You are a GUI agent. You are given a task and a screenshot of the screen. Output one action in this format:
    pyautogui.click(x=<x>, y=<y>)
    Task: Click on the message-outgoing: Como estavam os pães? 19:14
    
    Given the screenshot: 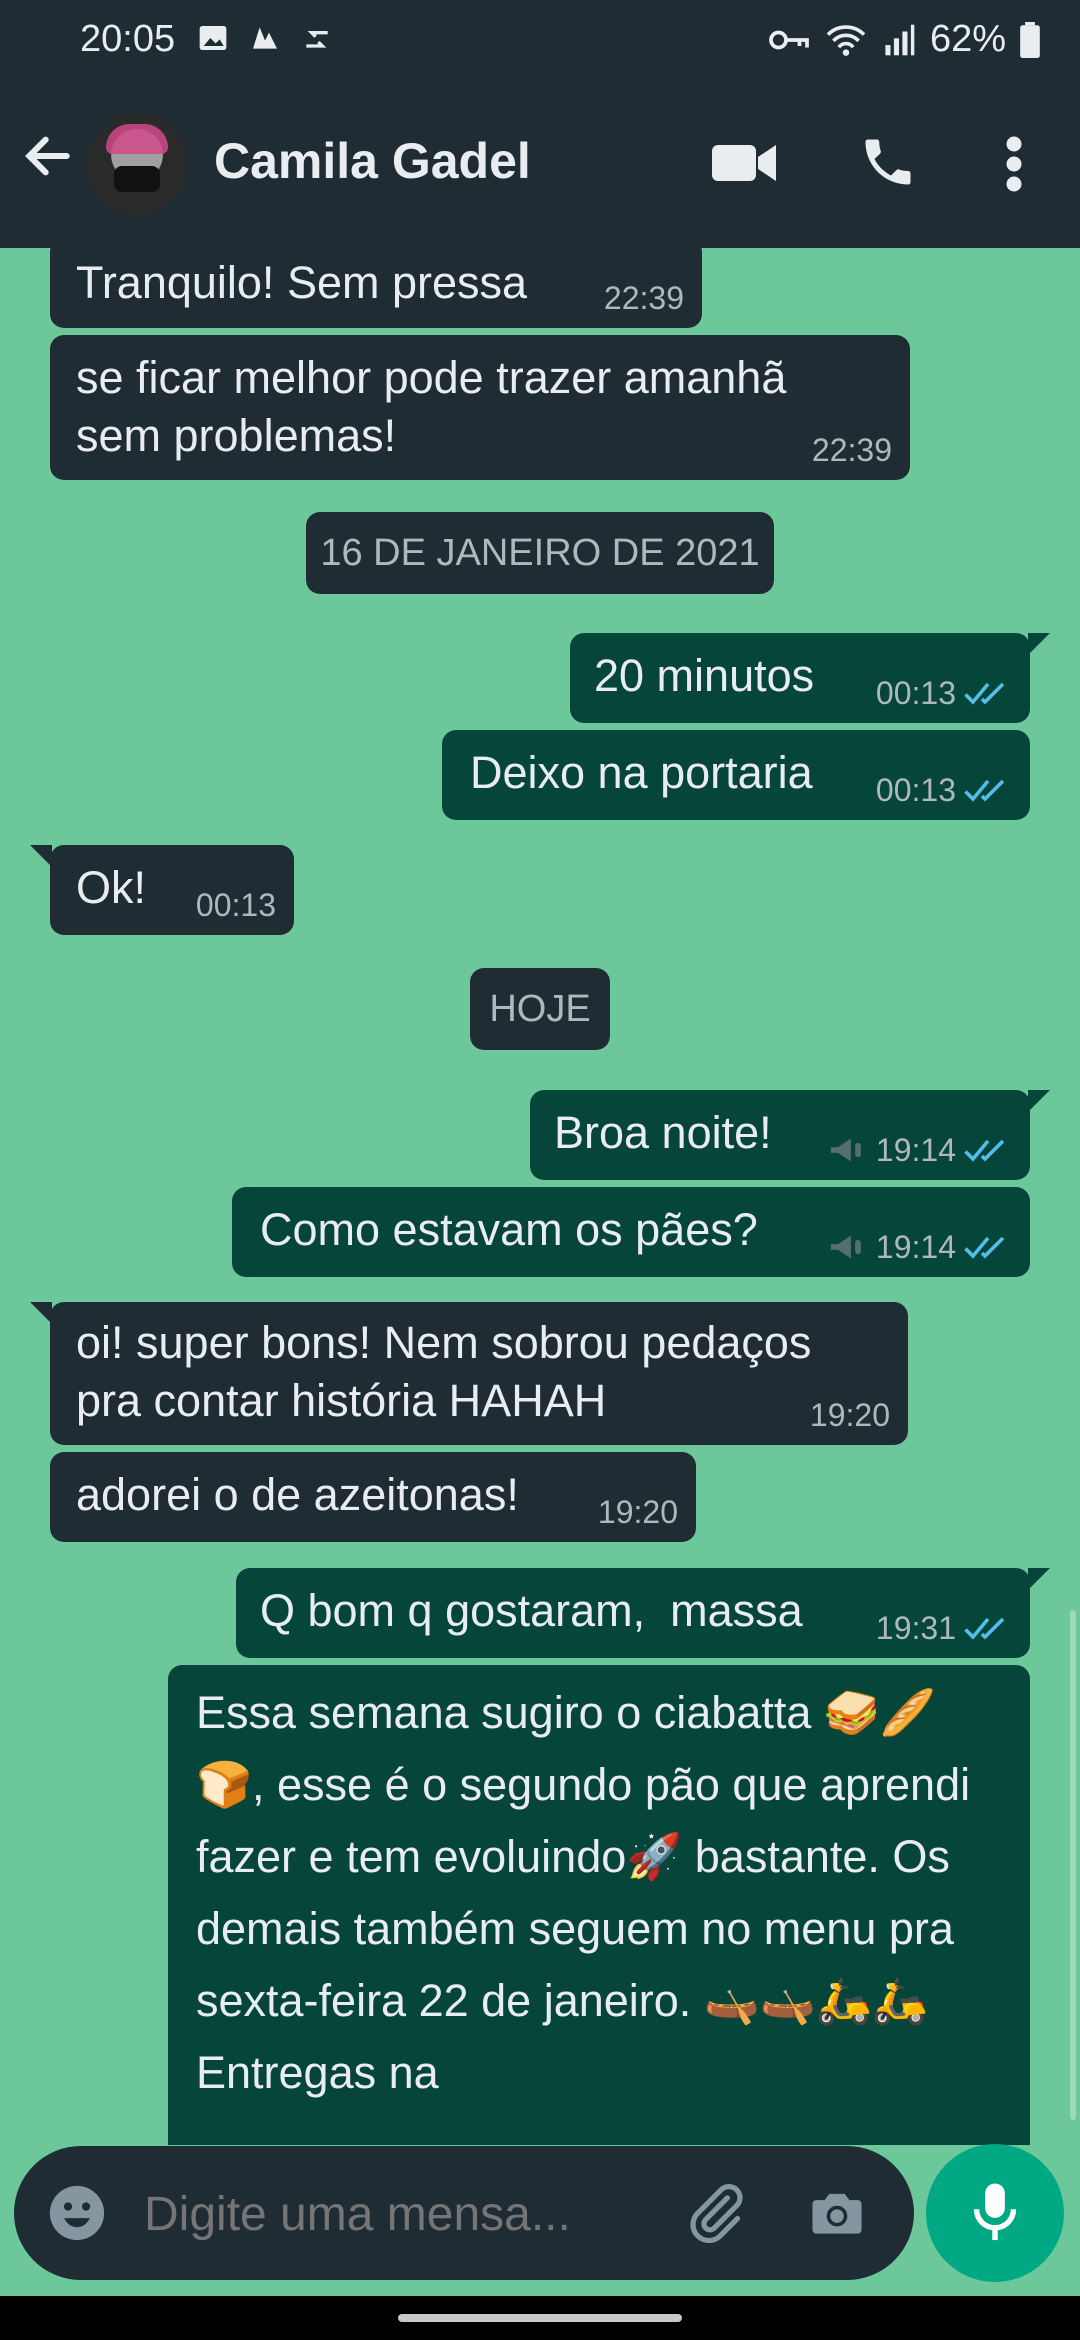 What is the action you would take?
    pyautogui.click(x=631, y=1232)
    